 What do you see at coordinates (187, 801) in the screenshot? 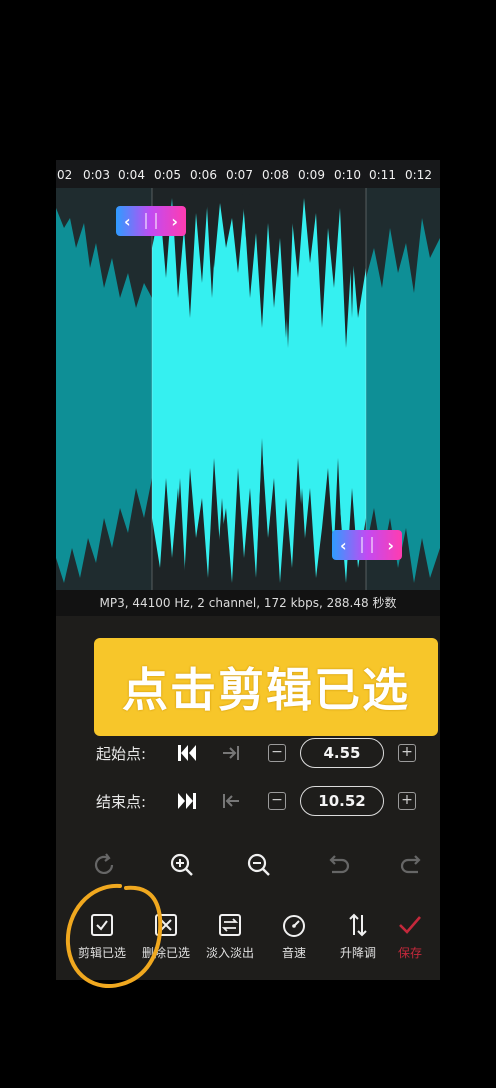
I see `jump-to-end-icon` at bounding box center [187, 801].